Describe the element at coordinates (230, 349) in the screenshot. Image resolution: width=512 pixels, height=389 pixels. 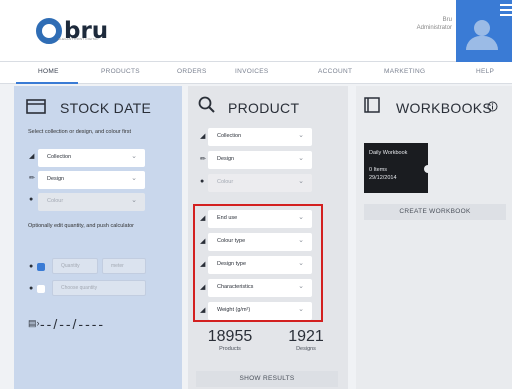
I see `products-label: Products` at that location.